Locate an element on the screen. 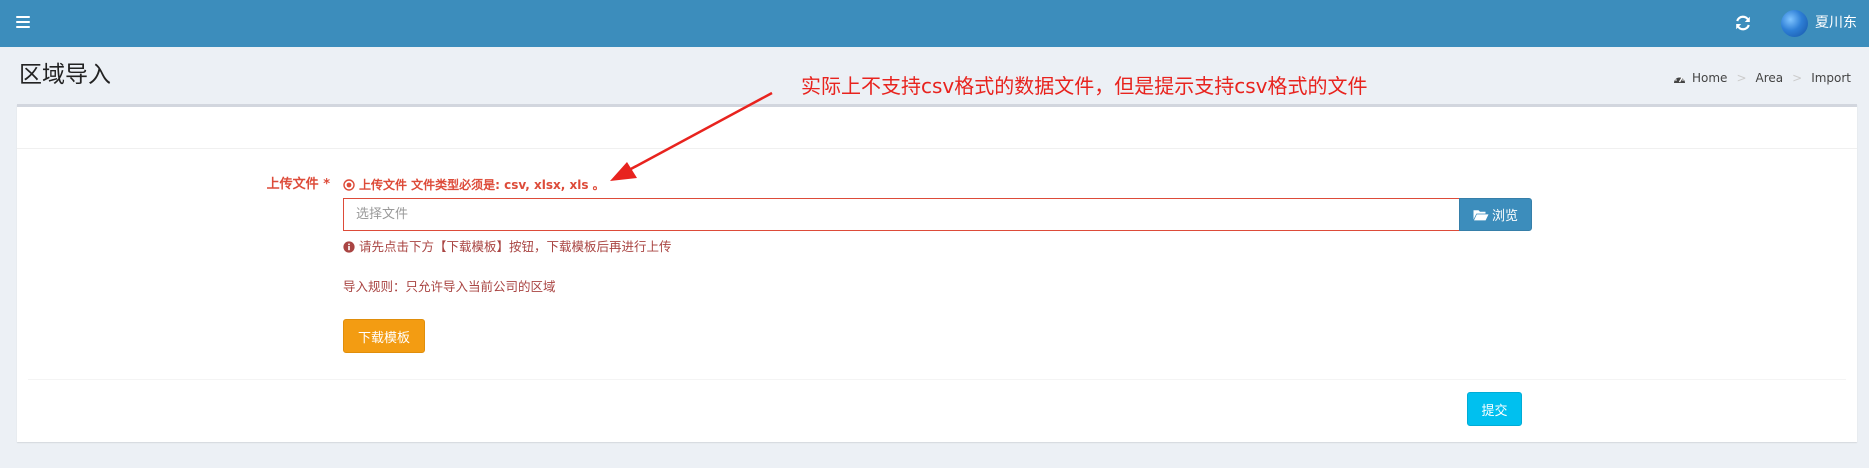  error-circle-icon is located at coordinates (349, 185).